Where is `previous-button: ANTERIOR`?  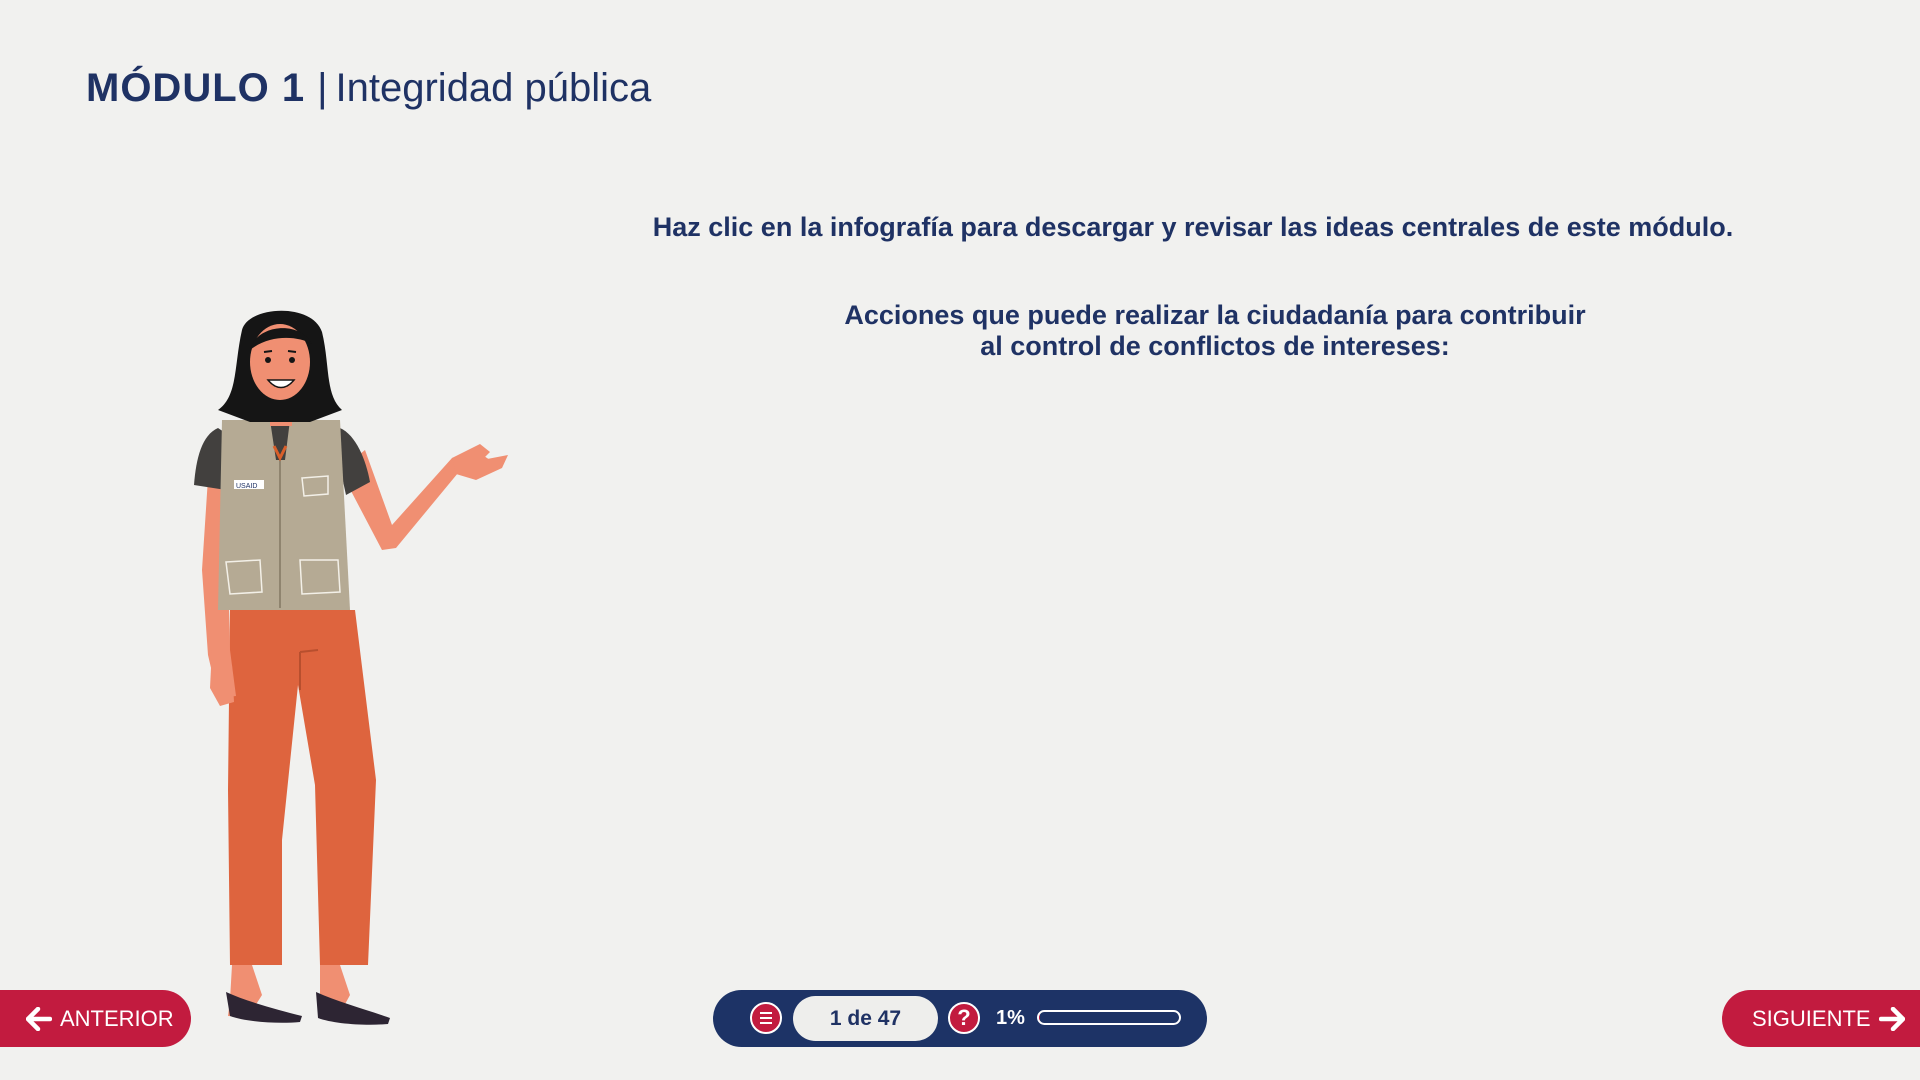
previous-button: ANTERIOR is located at coordinates (95, 1018).